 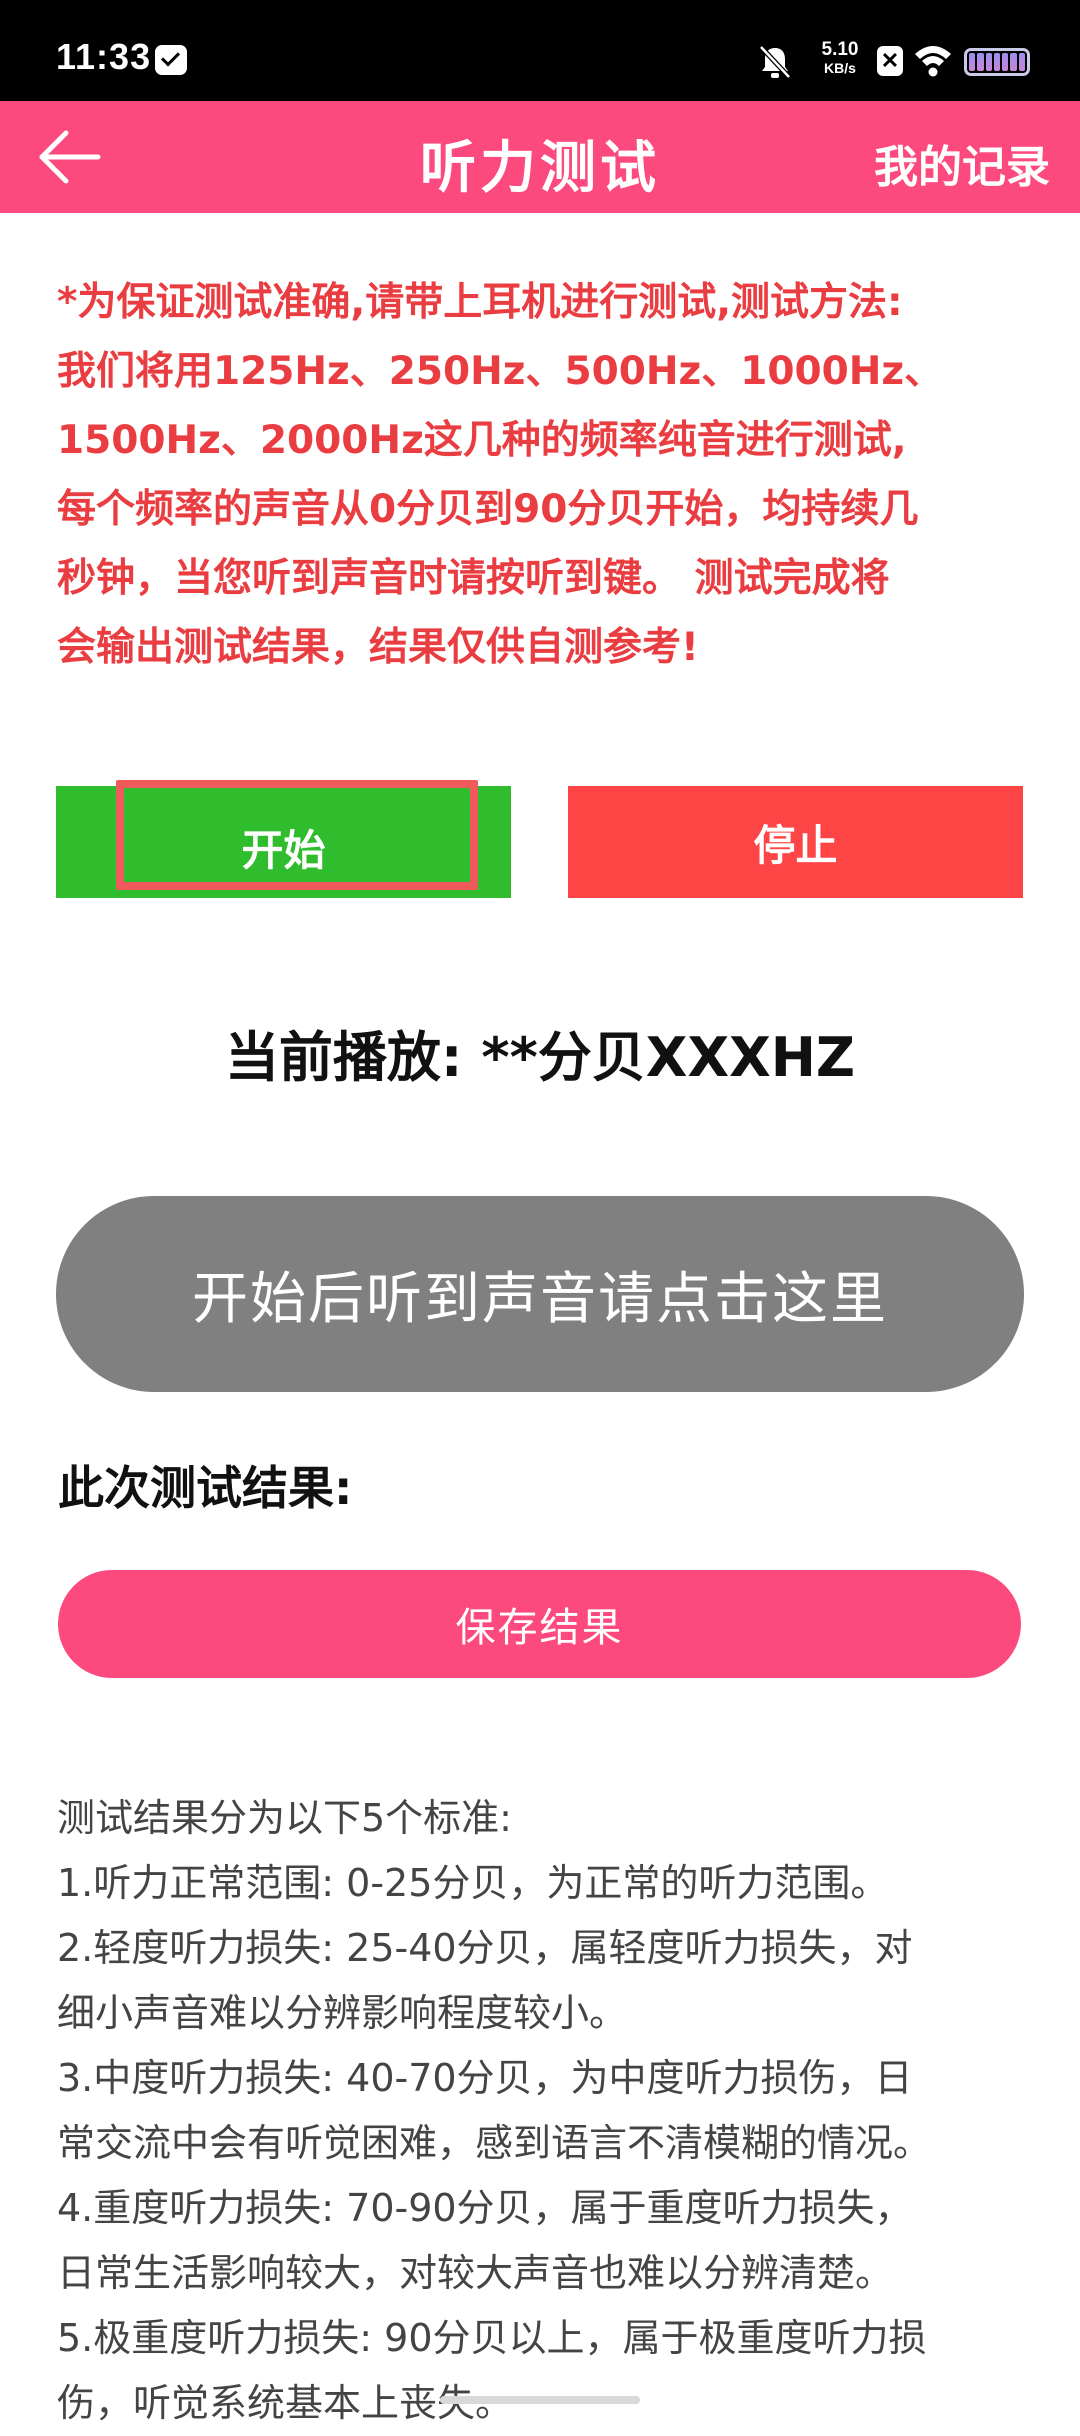 I want to click on now-playing-label: 当前播放: **分贝XXXHZ, so click(x=540, y=1057).